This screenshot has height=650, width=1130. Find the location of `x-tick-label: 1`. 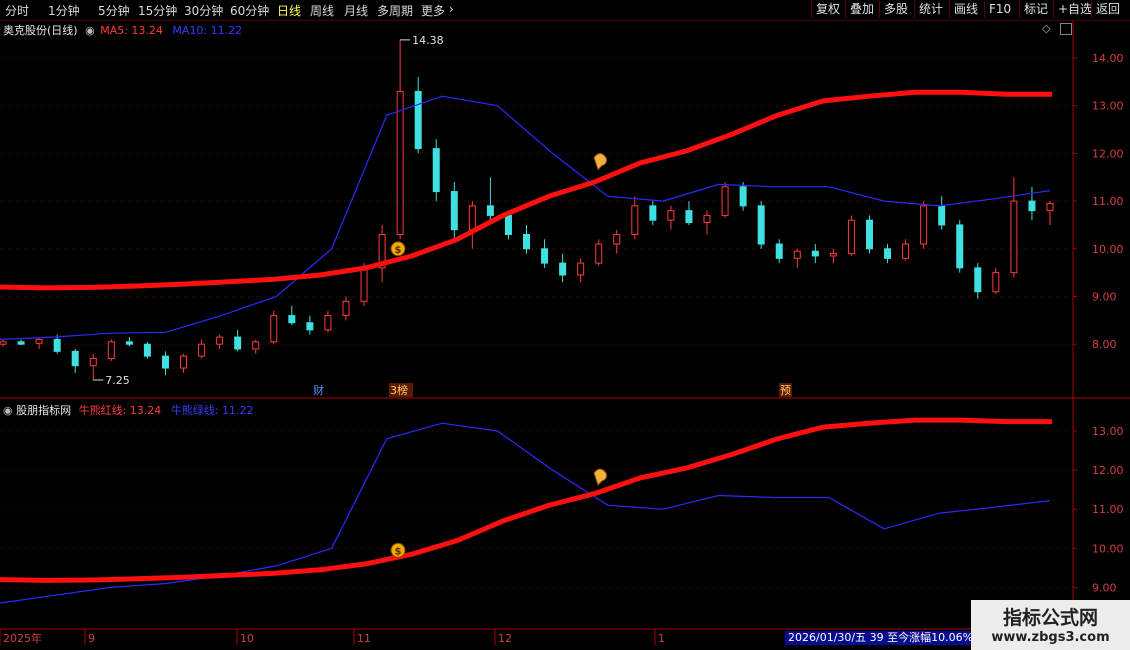

x-tick-label: 1 is located at coordinates (661, 638).